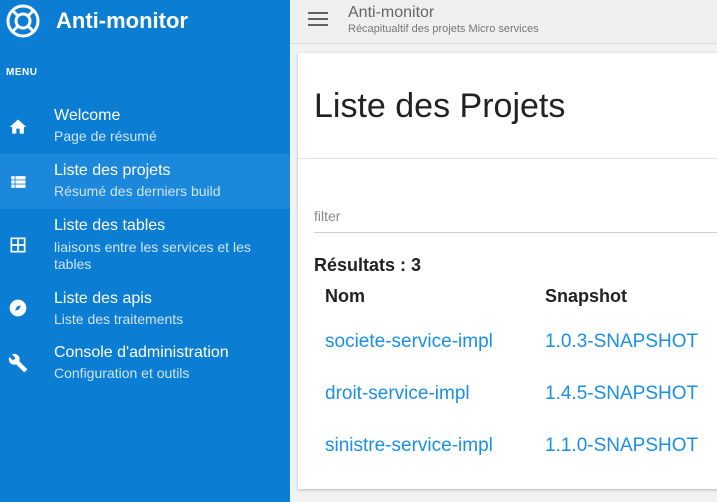  Describe the element at coordinates (122, 373) in the screenshot. I see `sidebar-item-subtitle: Configuration et outils` at that location.